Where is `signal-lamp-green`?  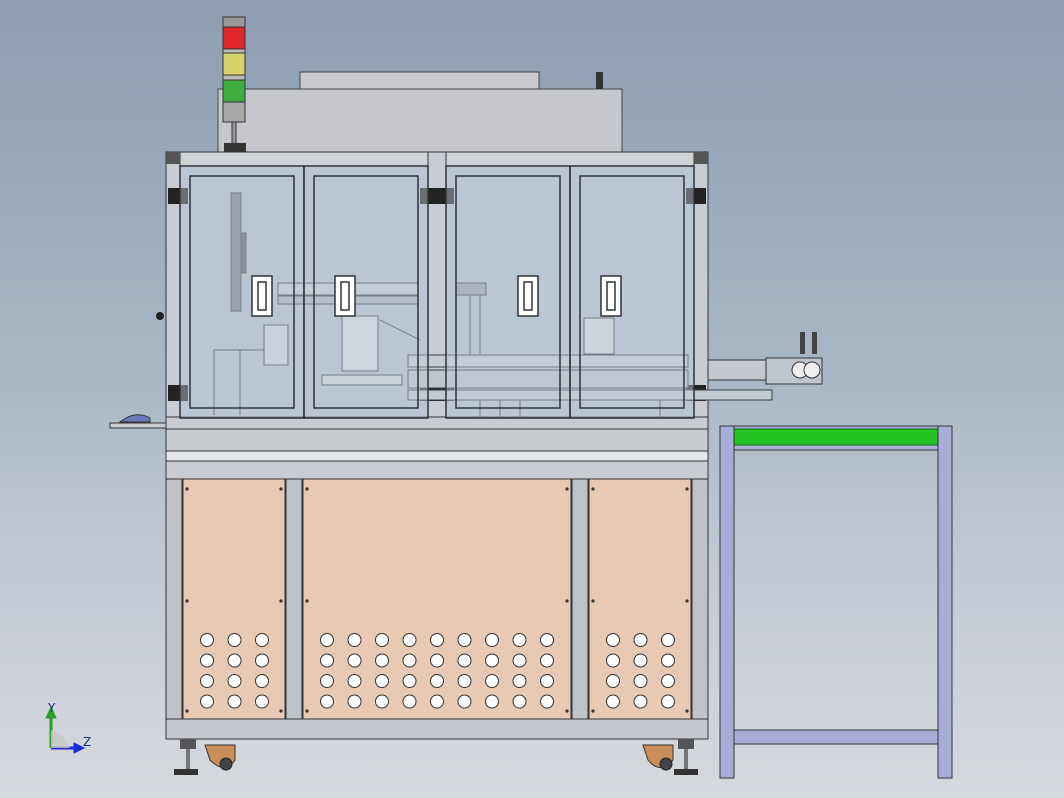 signal-lamp-green is located at coordinates (234, 91).